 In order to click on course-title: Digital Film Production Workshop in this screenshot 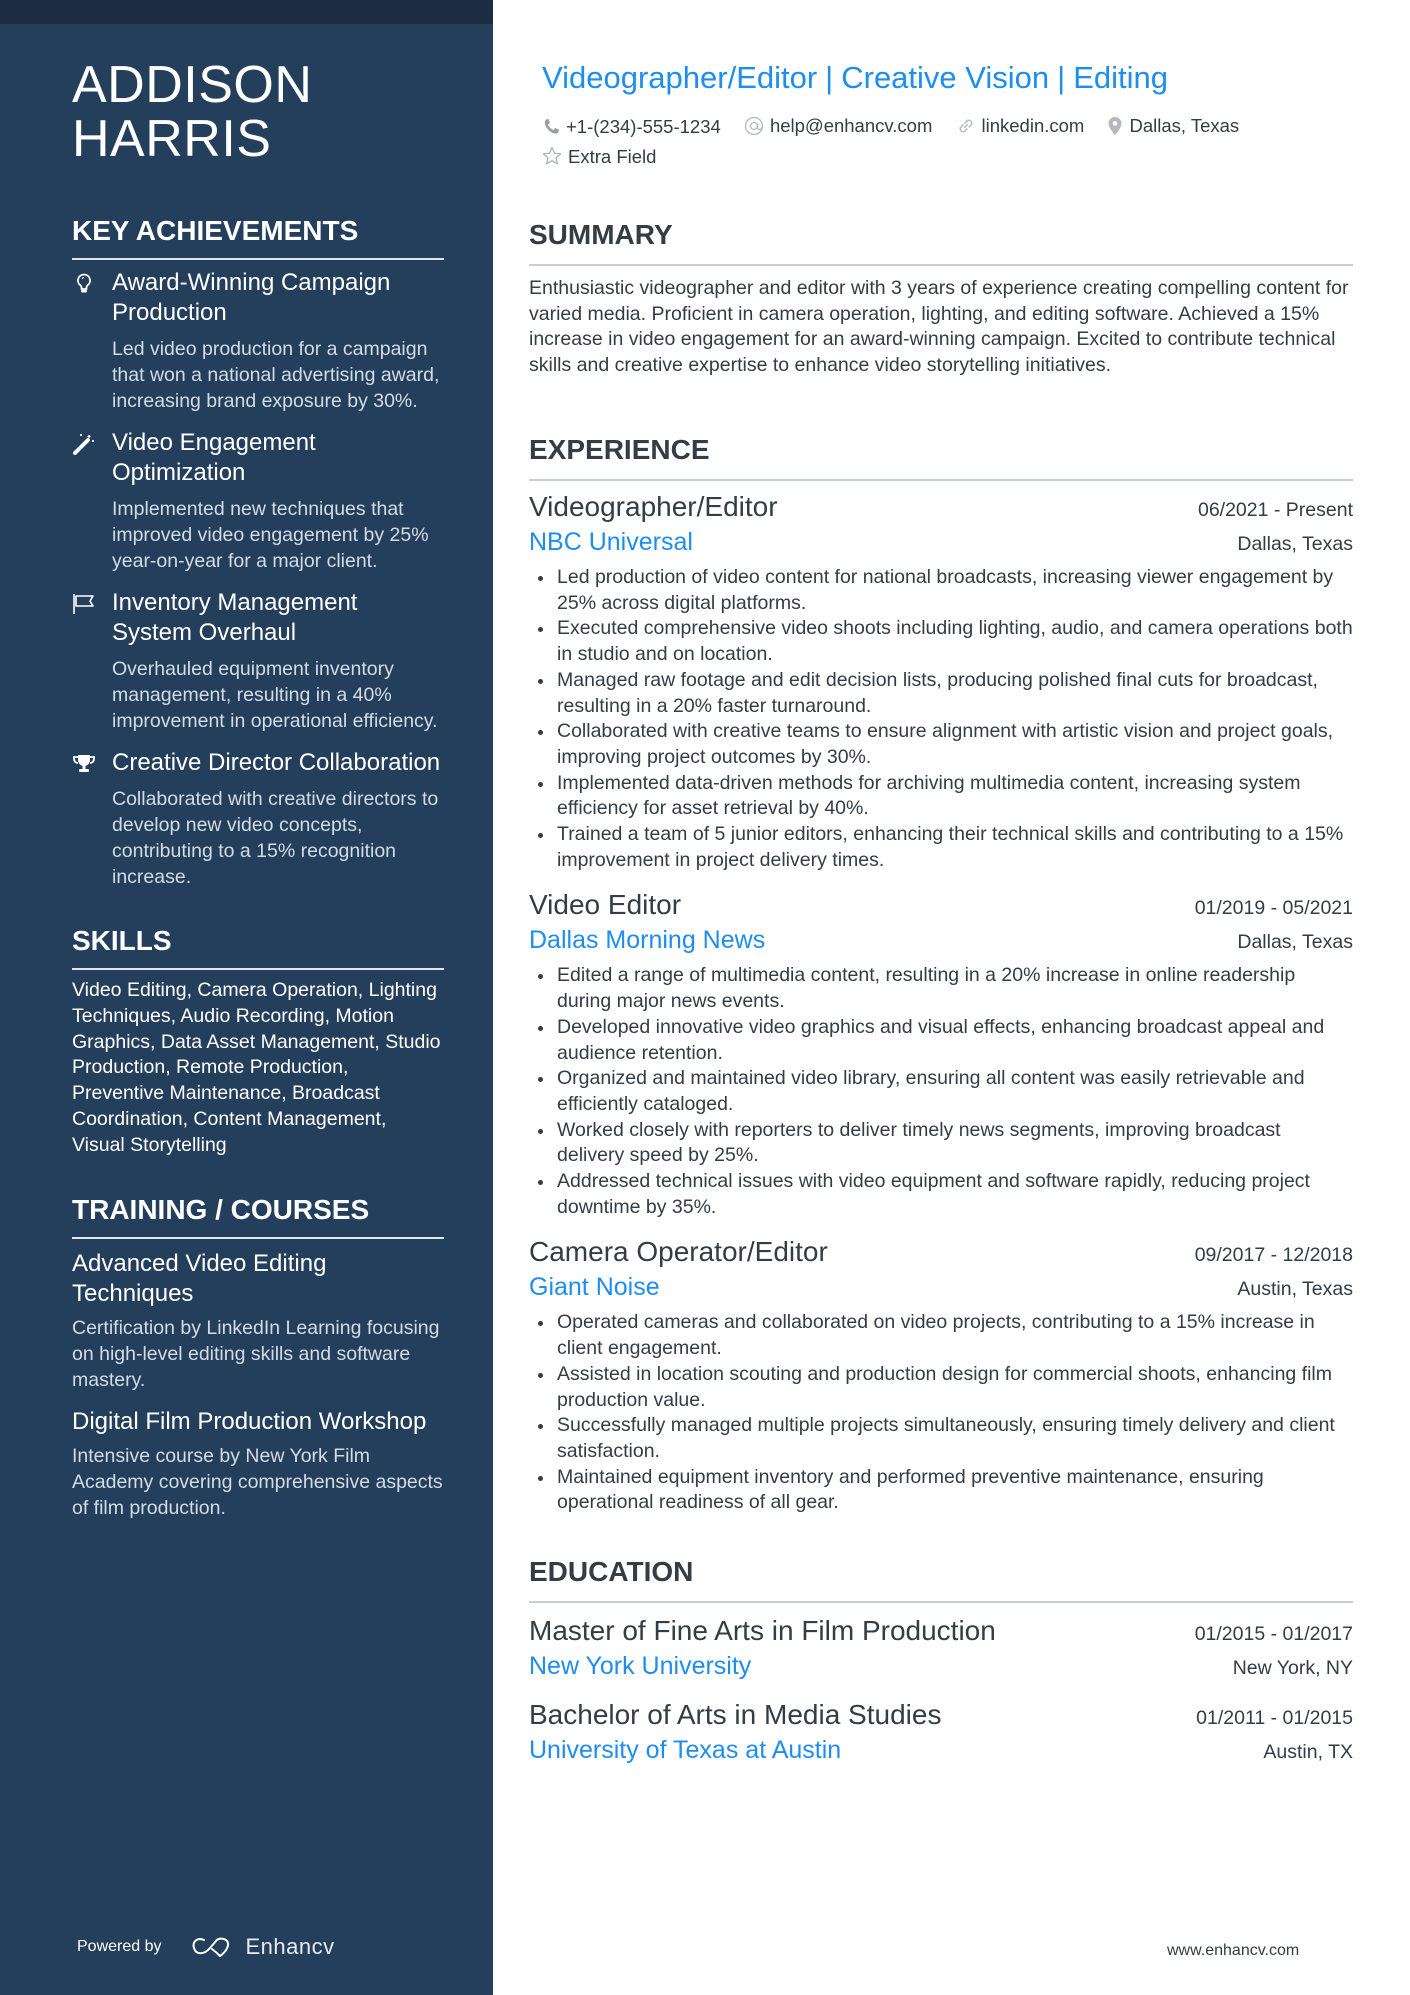, I will do `click(249, 1421)`.